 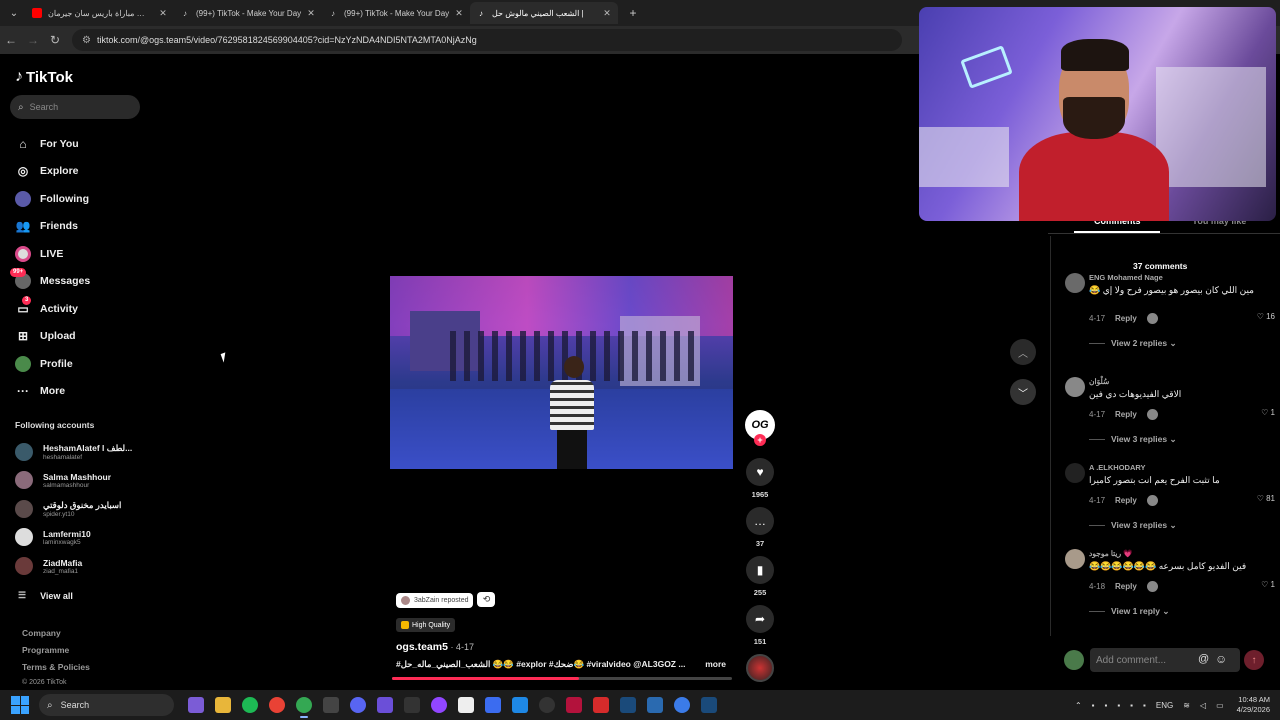 I want to click on comment-button: … 37, so click(x=760, y=527).